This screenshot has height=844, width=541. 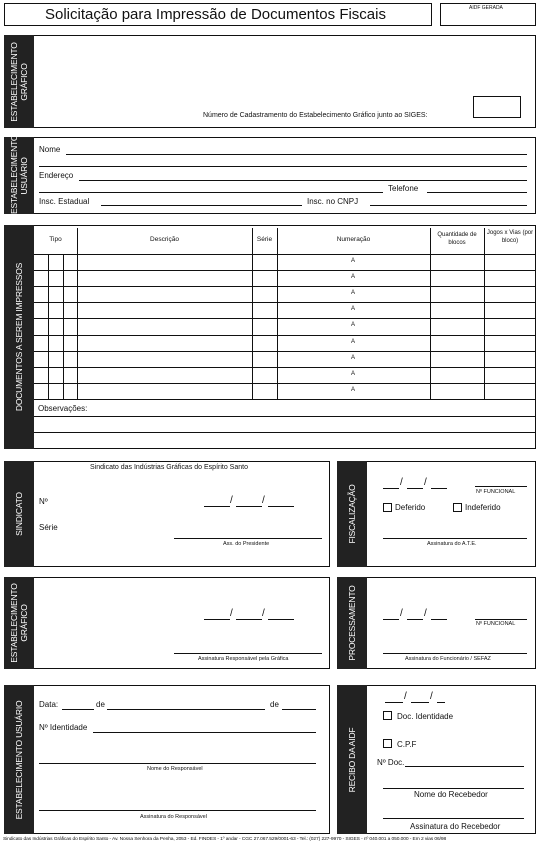 What do you see at coordinates (452, 544) in the screenshot?
I see `ate-signature-label: Assinatura do A.T.E.` at bounding box center [452, 544].